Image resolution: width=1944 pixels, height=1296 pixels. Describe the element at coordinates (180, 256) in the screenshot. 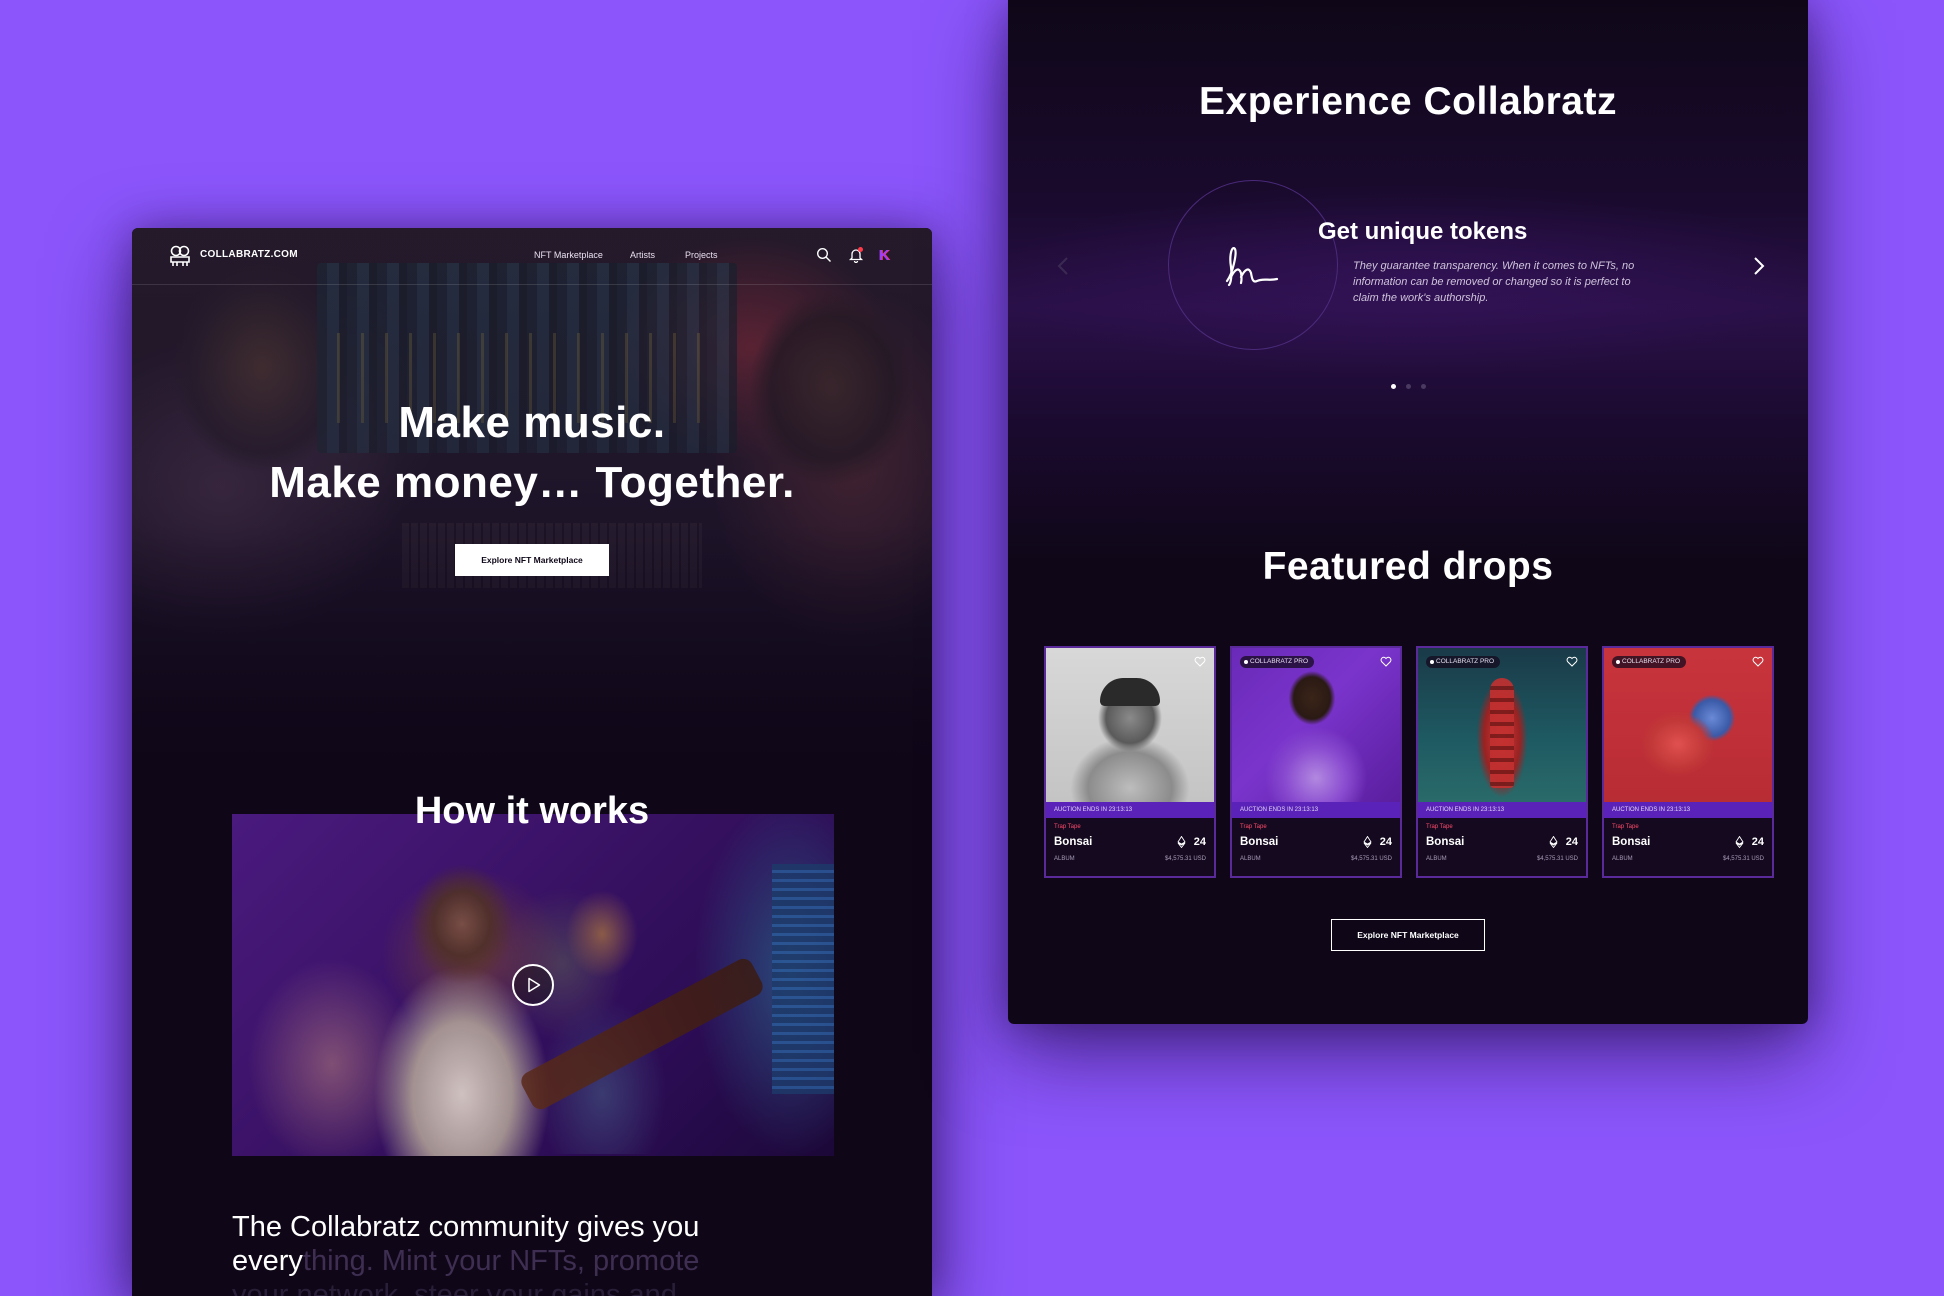

I see `logo-icon` at that location.